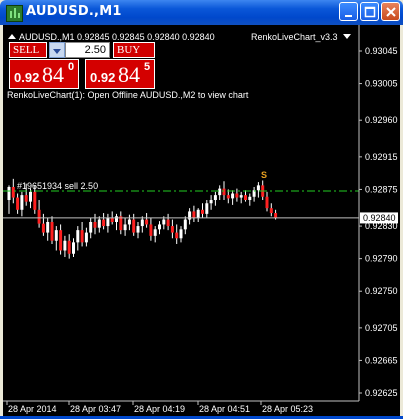 The height and width of the screenshot is (419, 403). I want to click on current-price-label: 0.92840, so click(379, 218).